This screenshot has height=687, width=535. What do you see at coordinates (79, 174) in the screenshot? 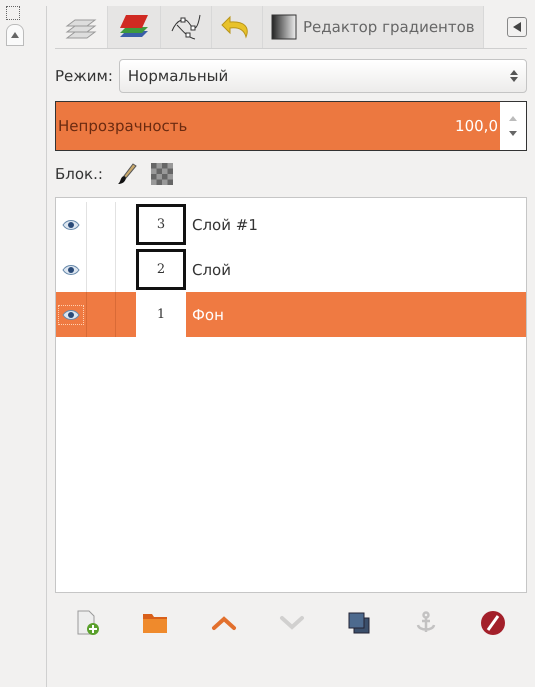
I see `lock-label: Блок.:` at bounding box center [79, 174].